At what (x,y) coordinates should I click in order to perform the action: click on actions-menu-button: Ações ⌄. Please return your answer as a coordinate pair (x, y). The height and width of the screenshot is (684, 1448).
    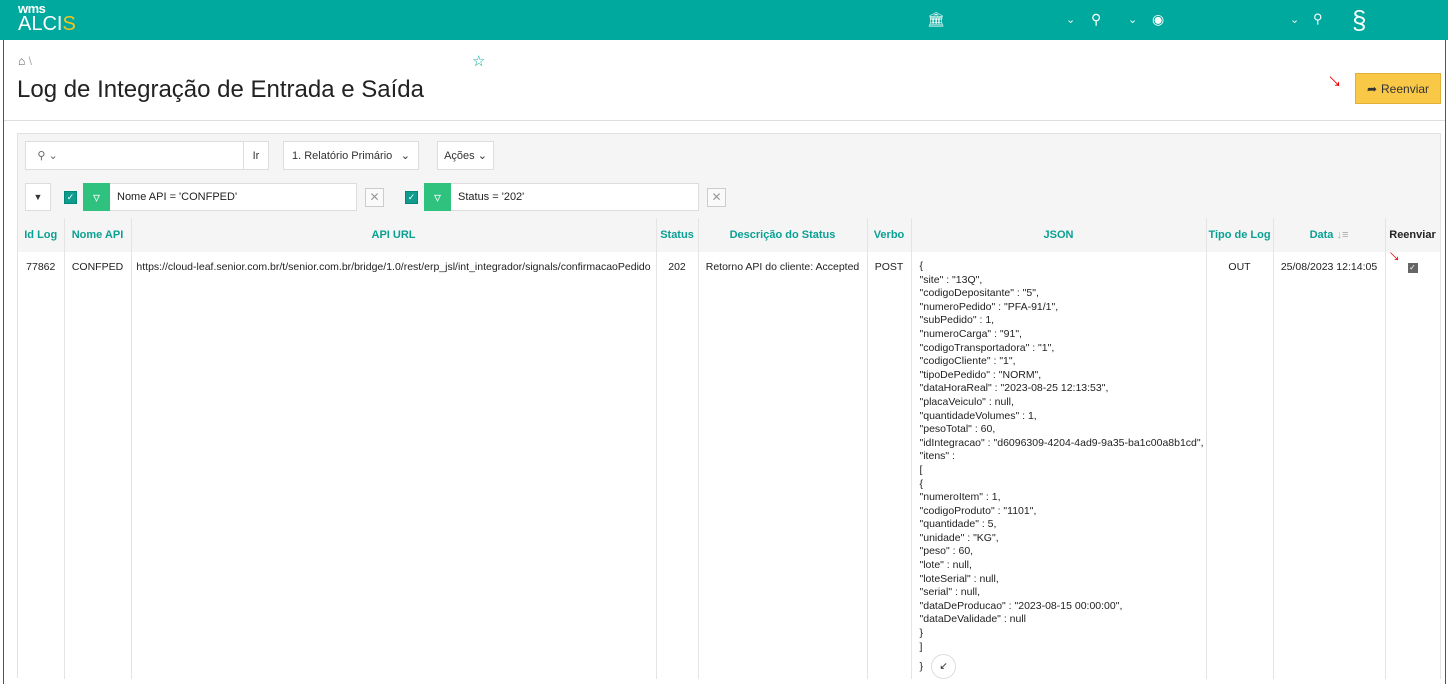
    Looking at the image, I should click on (465, 155).